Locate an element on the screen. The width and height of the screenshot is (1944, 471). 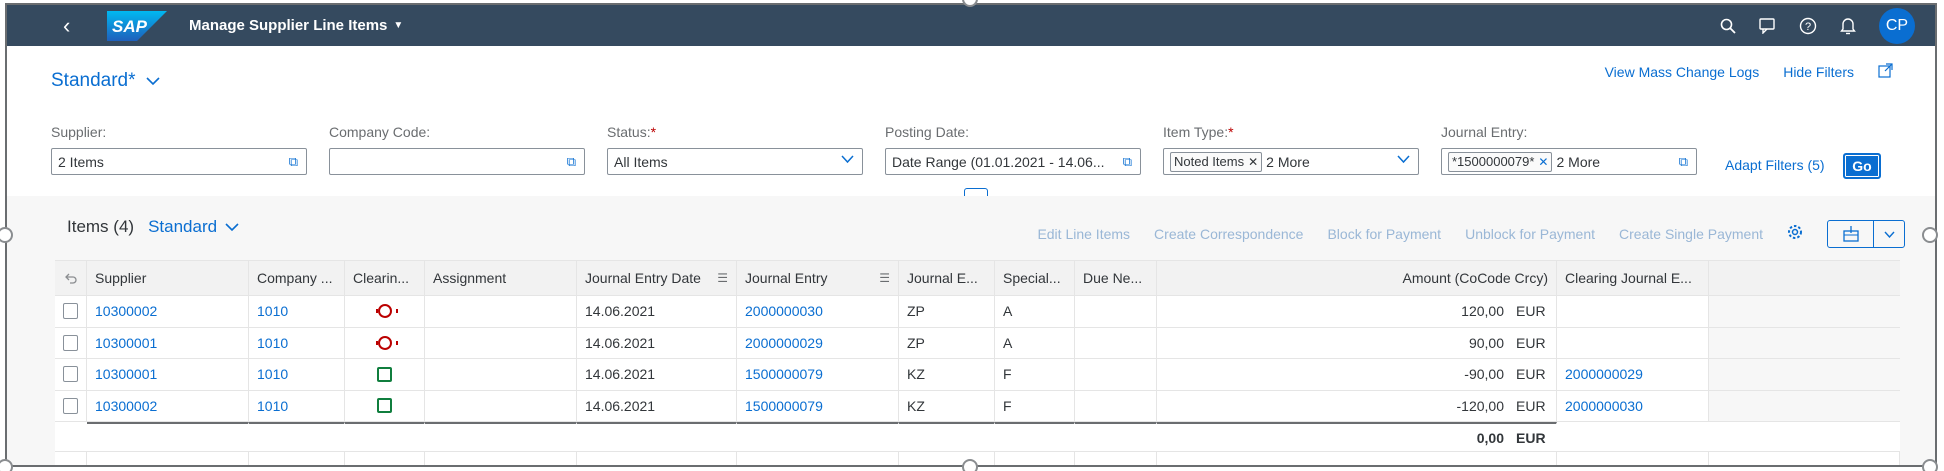
hide-filters-link: Hide Filters is located at coordinates (1818, 72).